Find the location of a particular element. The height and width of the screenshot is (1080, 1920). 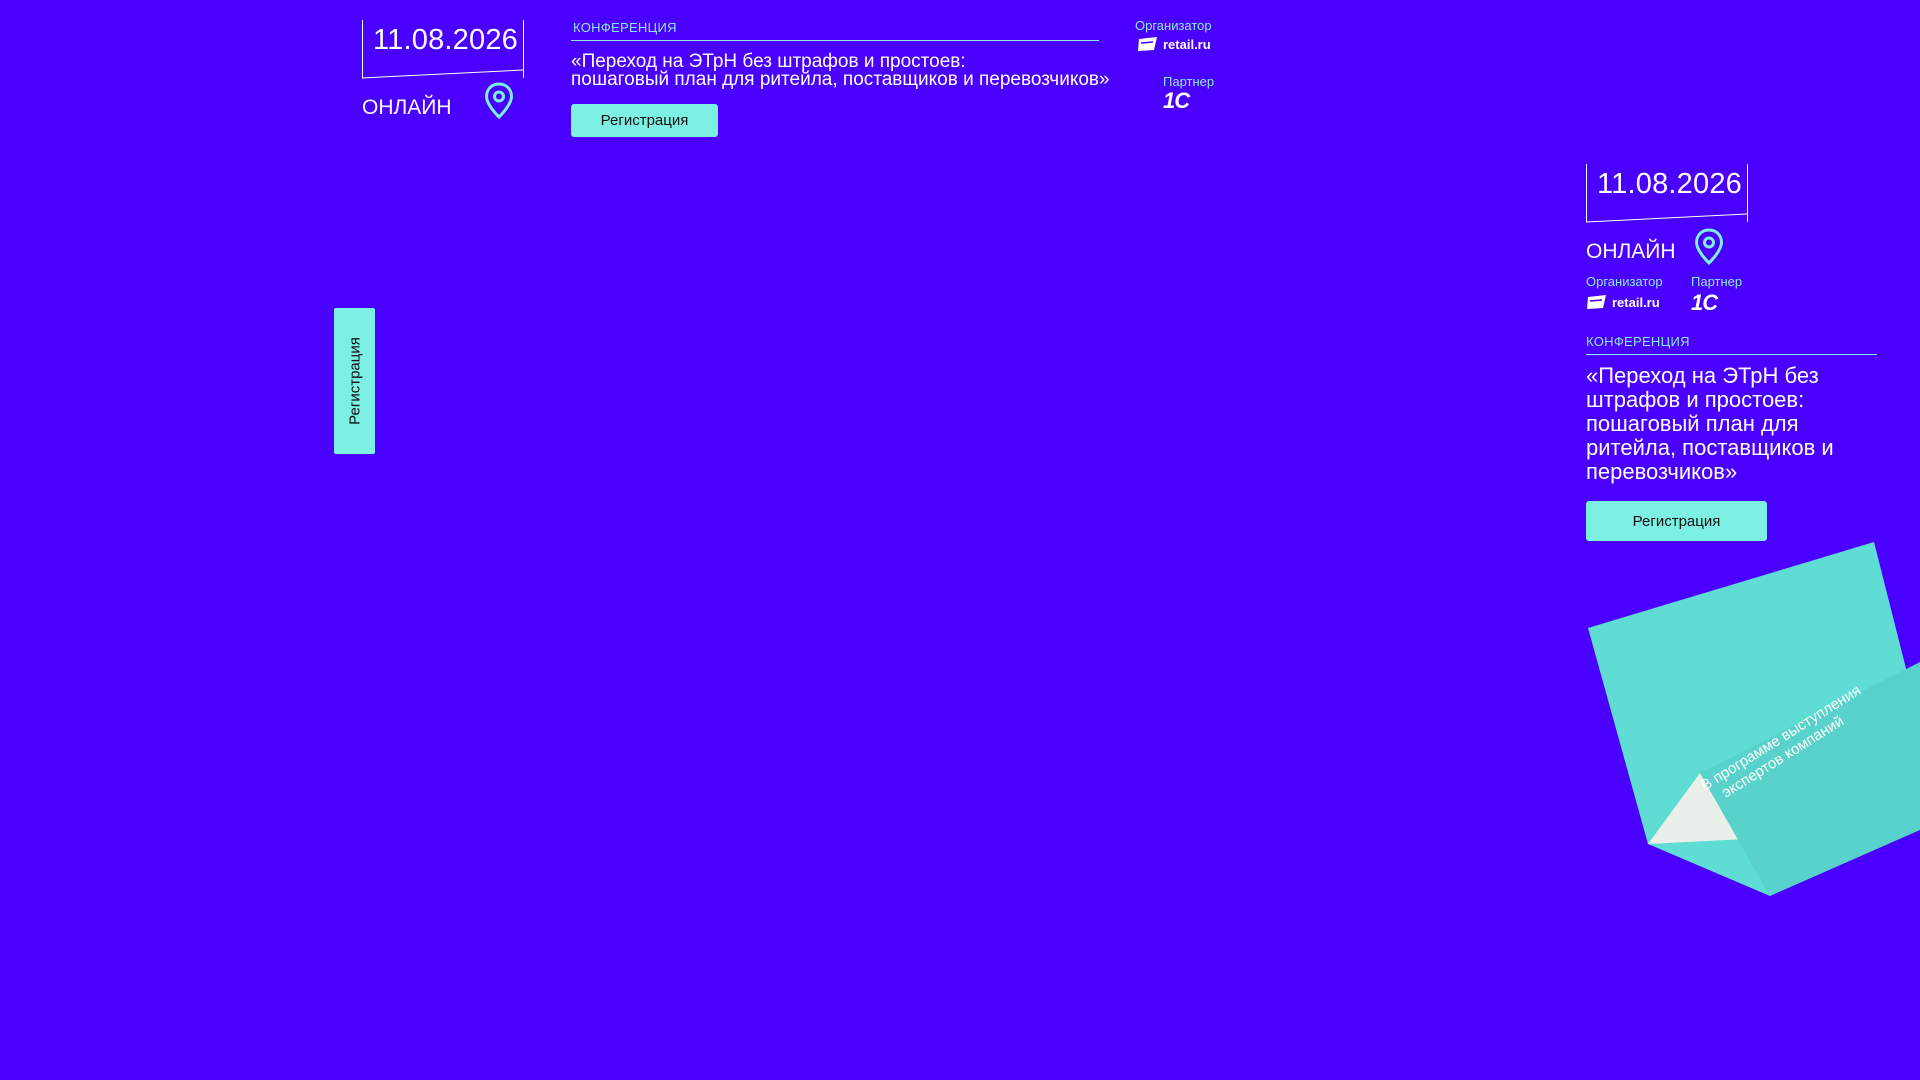

promo-paper-graphic is located at coordinates (1754, 719).